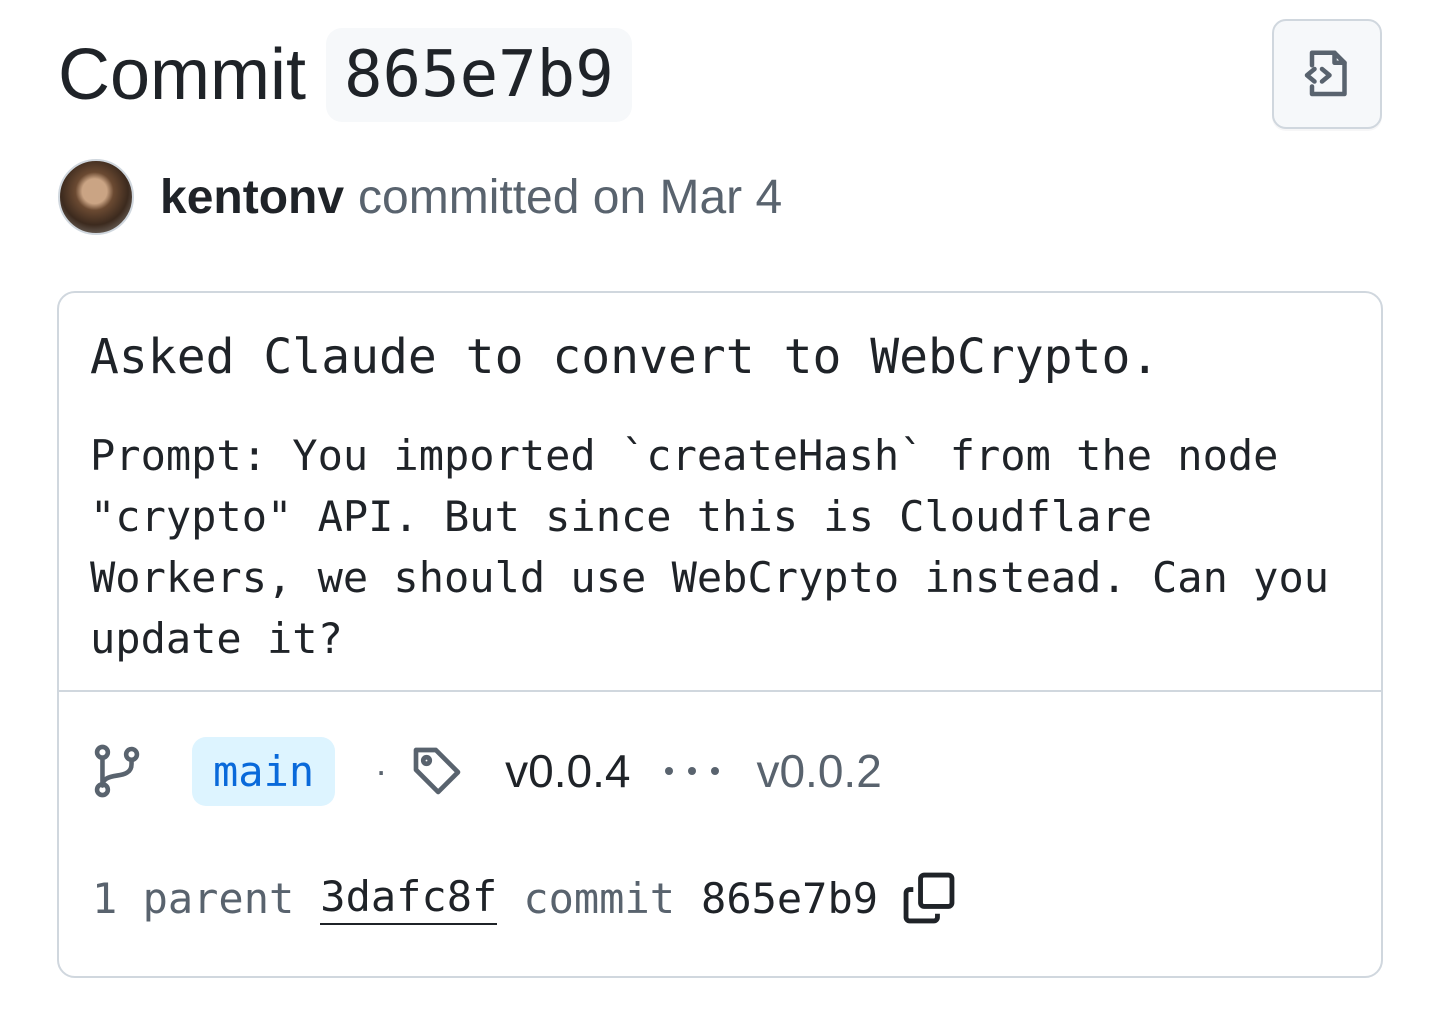  I want to click on commit-sha-value: 865e7b9, so click(790, 898).